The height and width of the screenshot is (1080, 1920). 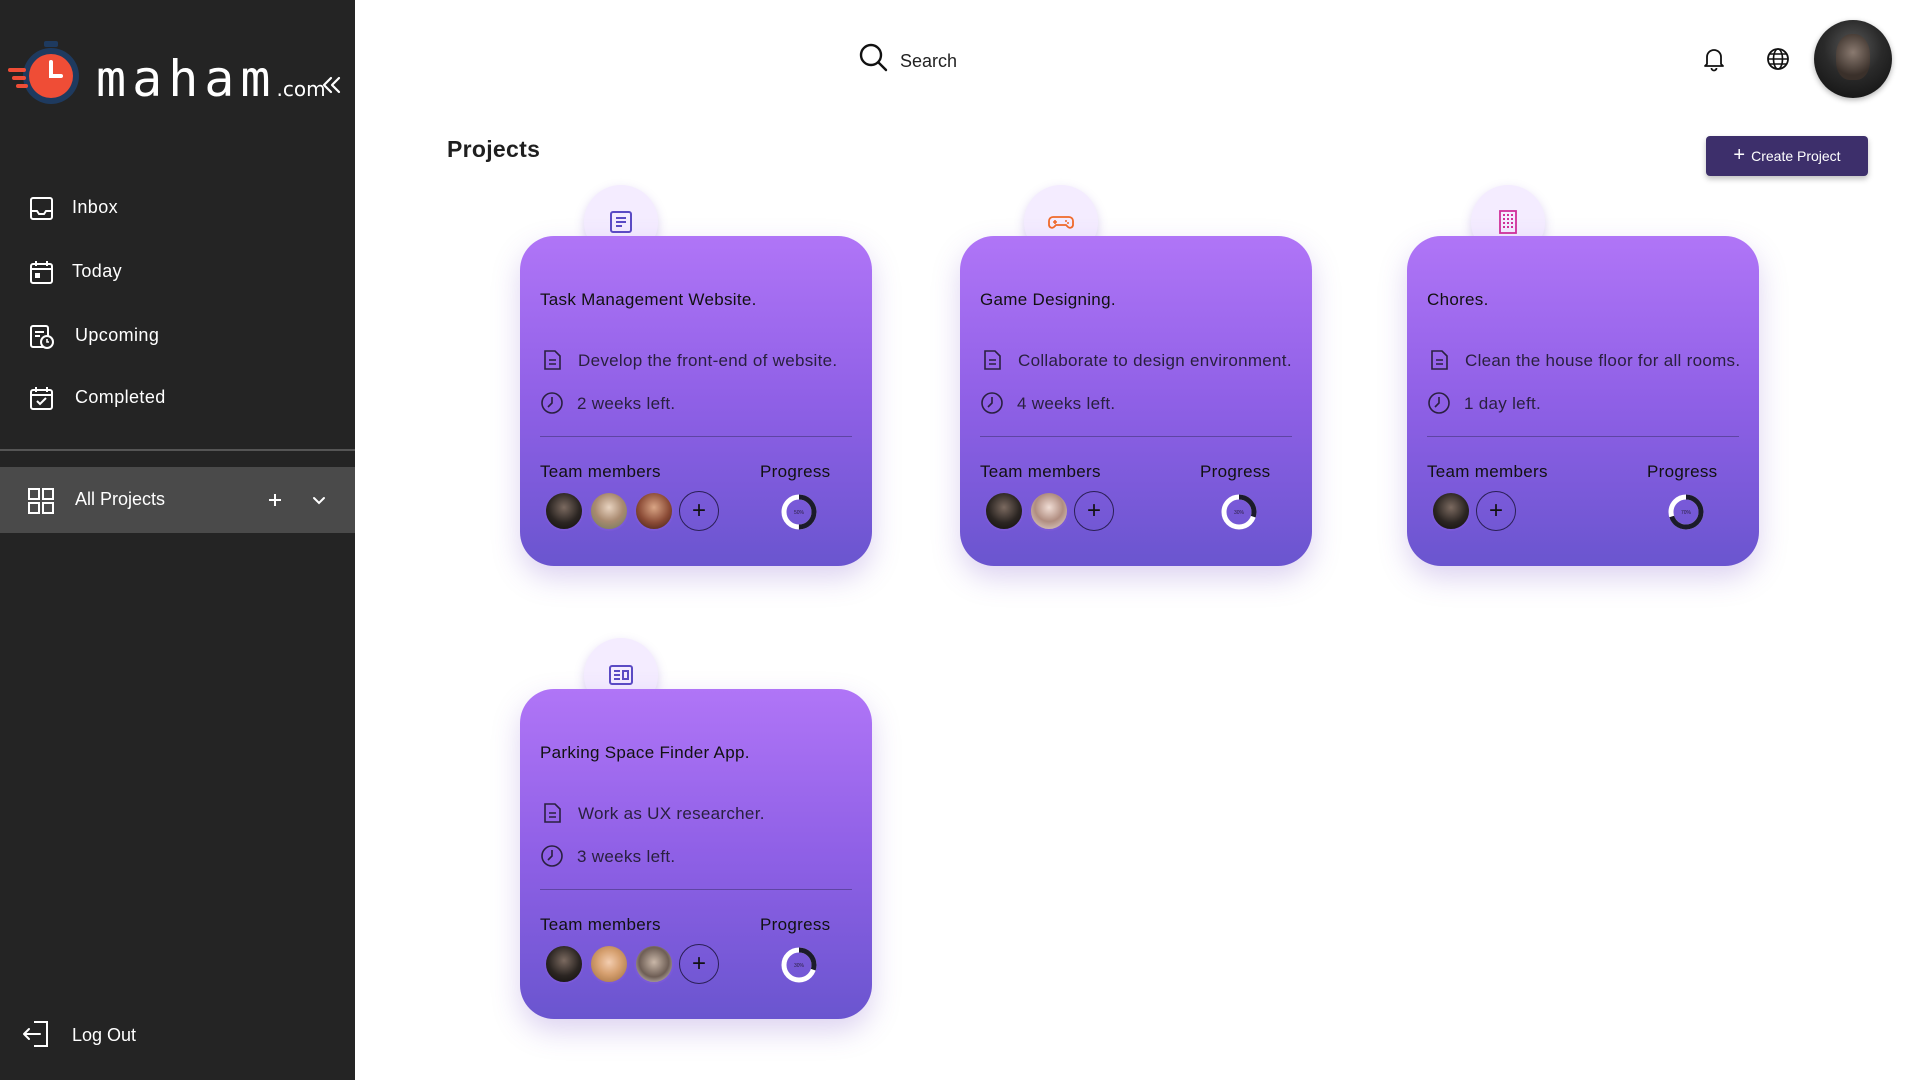 What do you see at coordinates (41, 336) in the screenshot?
I see `calendar-clock-icon` at bounding box center [41, 336].